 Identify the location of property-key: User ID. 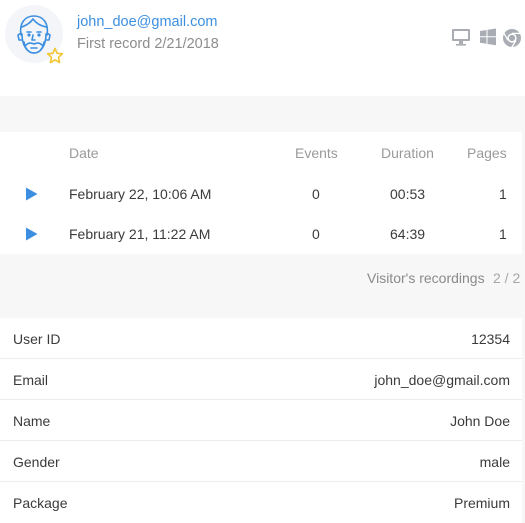
(37, 339).